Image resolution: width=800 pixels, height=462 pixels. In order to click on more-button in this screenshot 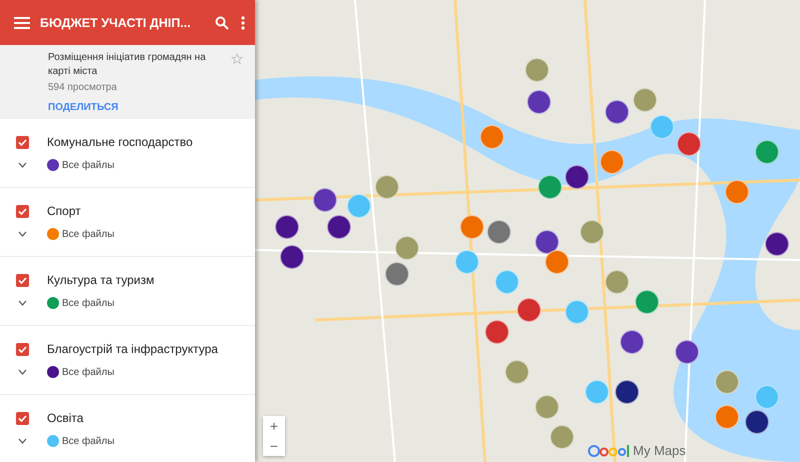, I will do `click(243, 23)`.